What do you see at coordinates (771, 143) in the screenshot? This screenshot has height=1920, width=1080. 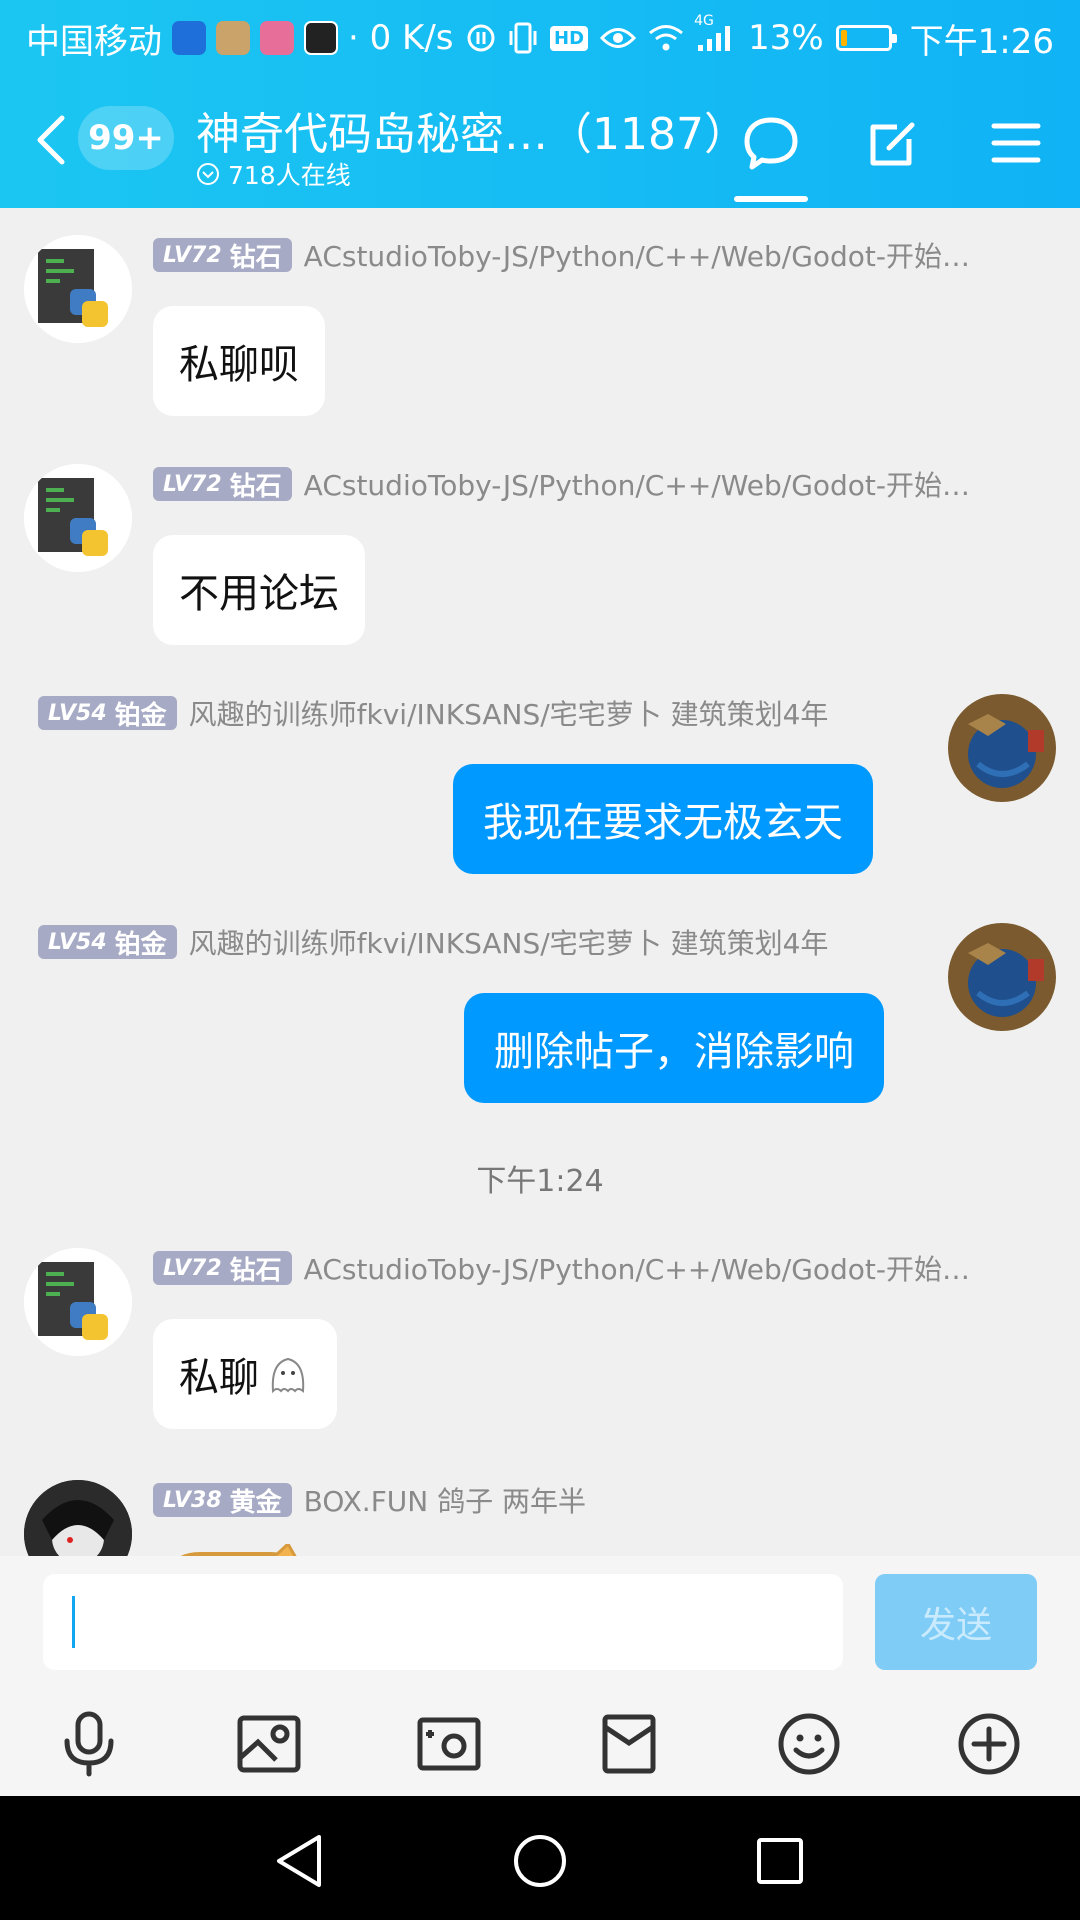 I see `chat-bubble-icon` at bounding box center [771, 143].